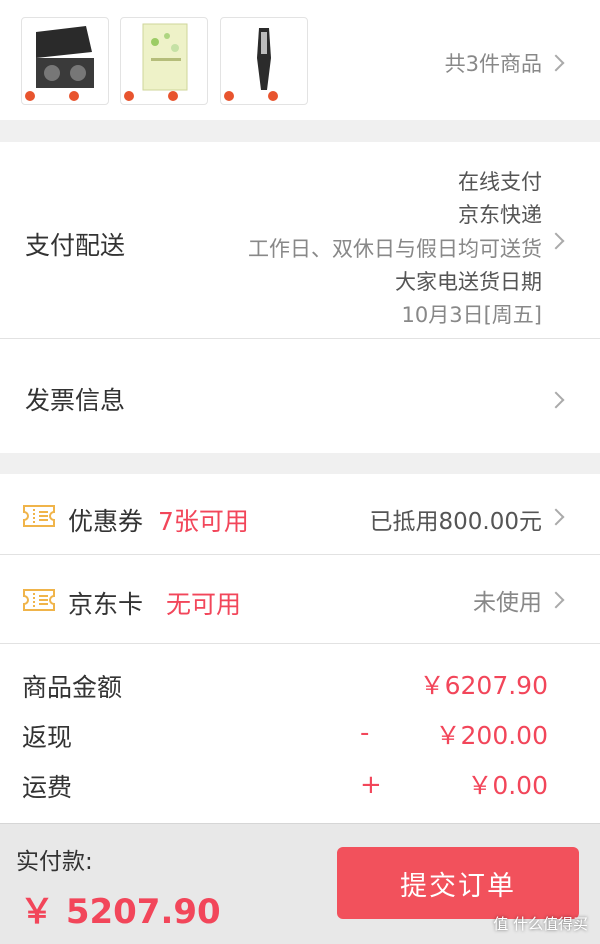  What do you see at coordinates (300, 396) in the screenshot?
I see `invoice-section: 发票信息` at bounding box center [300, 396].